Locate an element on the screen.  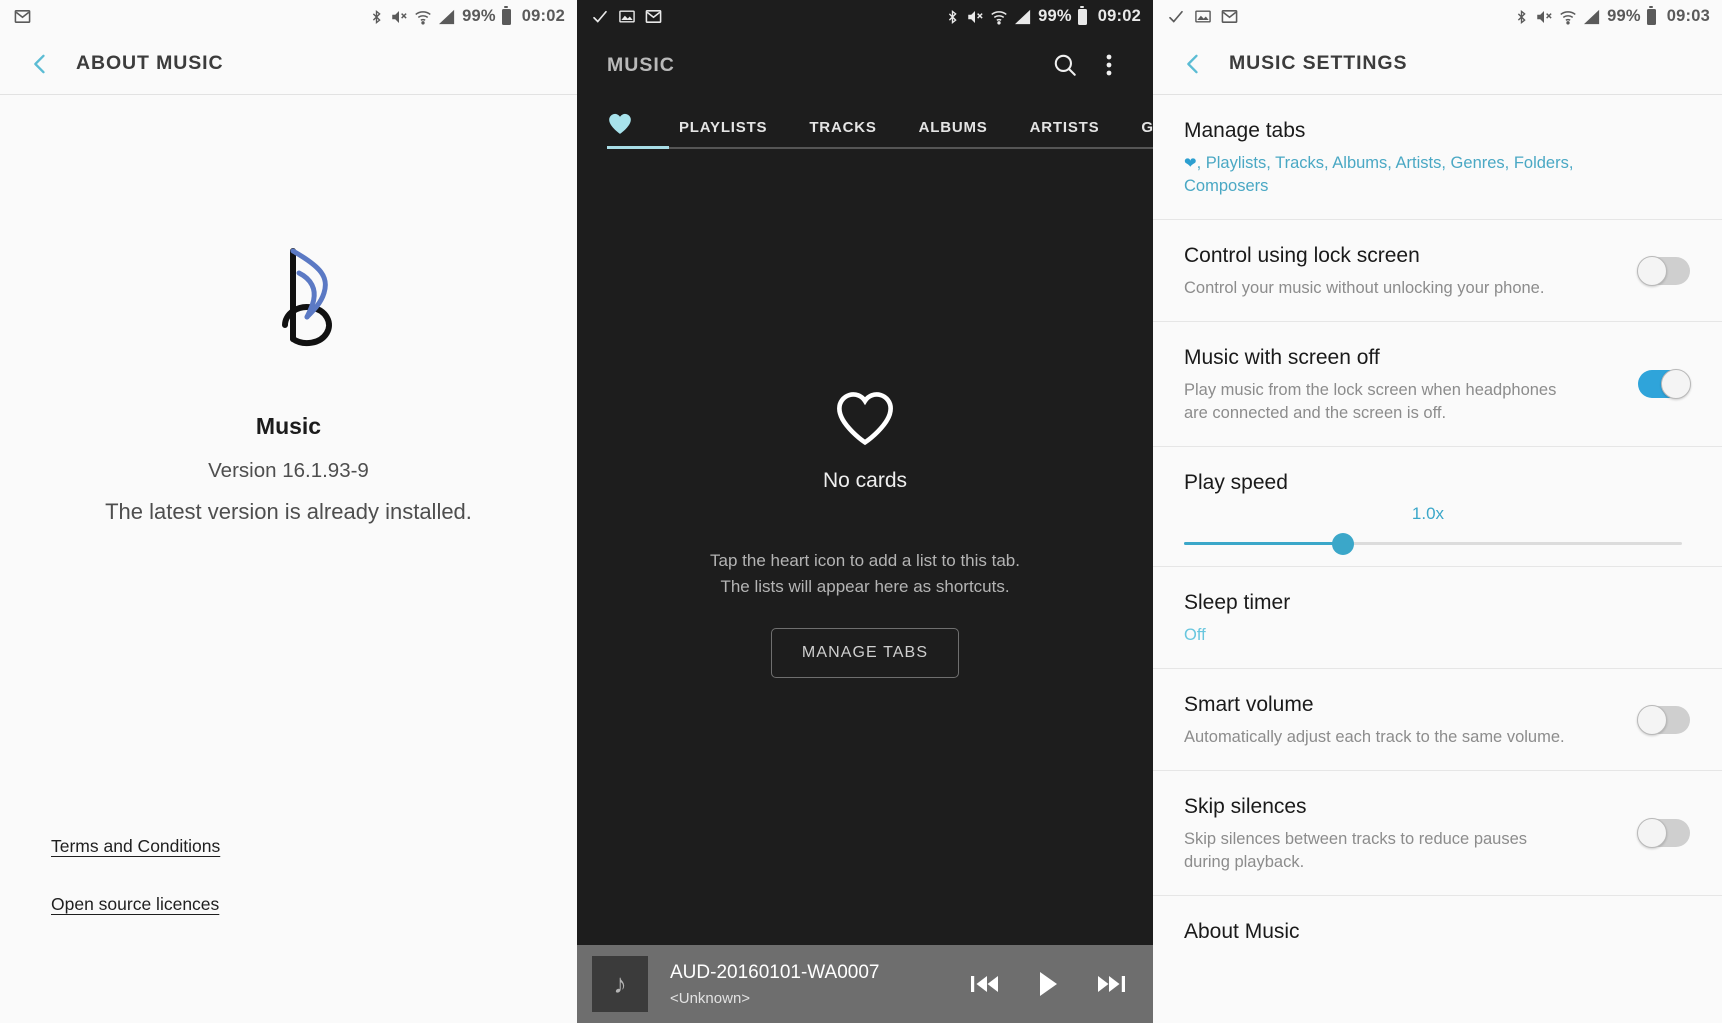
empty-state-title: No cards is located at coordinates (865, 480).